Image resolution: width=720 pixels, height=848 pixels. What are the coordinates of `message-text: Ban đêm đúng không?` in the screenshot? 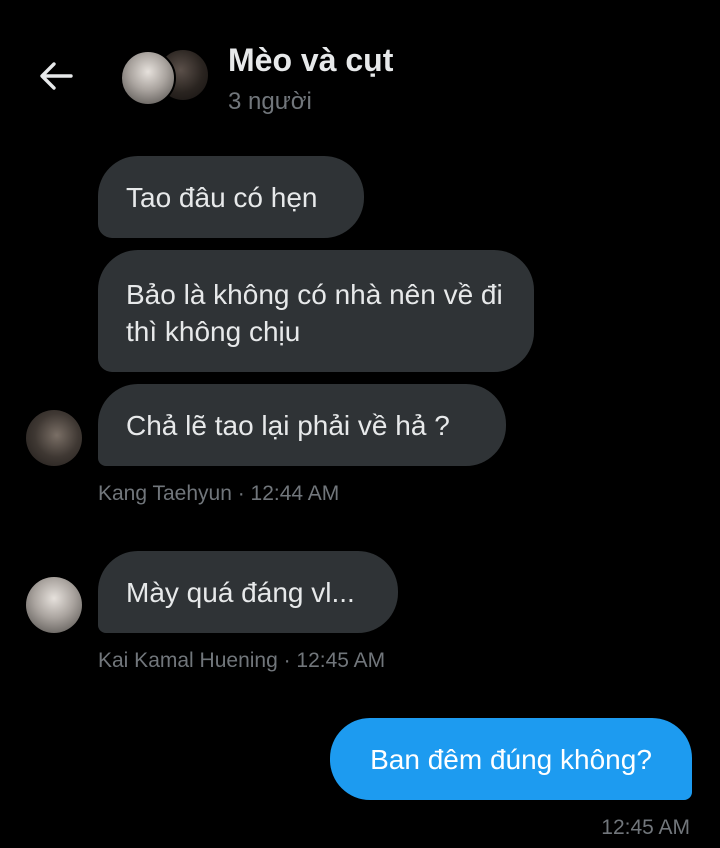 It's located at (511, 759).